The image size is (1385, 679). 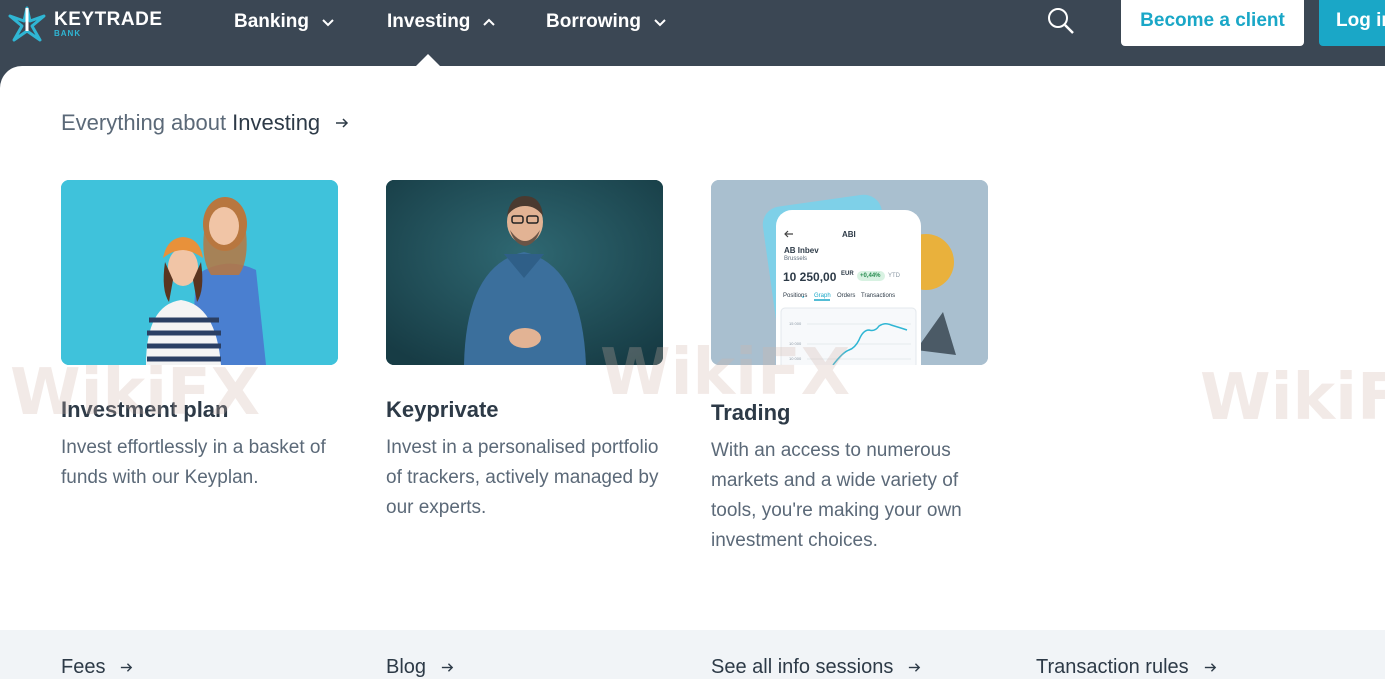 I want to click on footer-link-label: Transaction rules, so click(x=1112, y=667).